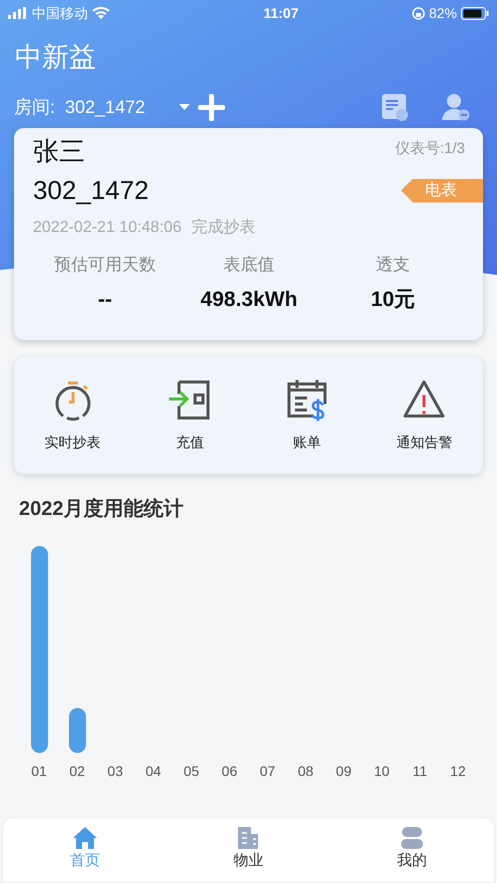 Image resolution: width=497 pixels, height=883 pixels. Describe the element at coordinates (105, 265) in the screenshot. I see `stat-label: 预估可用天数` at that location.